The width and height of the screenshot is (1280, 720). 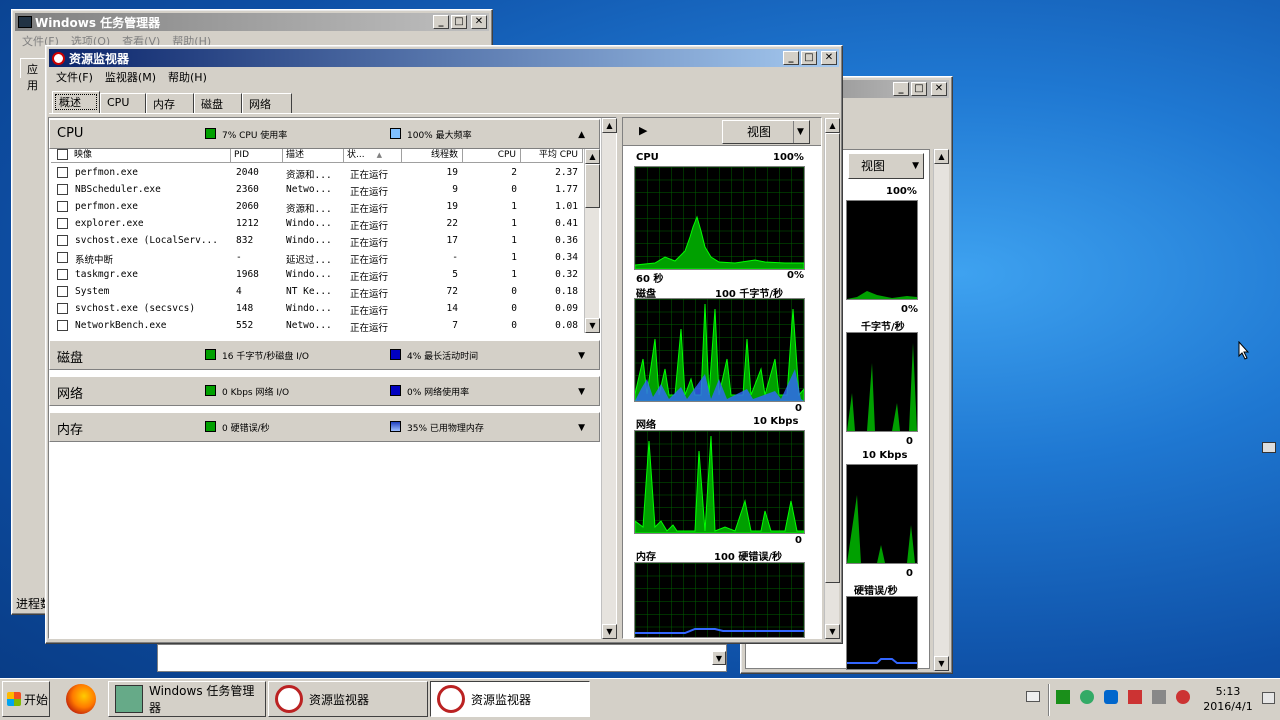 What do you see at coordinates (1228, 691) in the screenshot?
I see `clock-time: 5:13` at bounding box center [1228, 691].